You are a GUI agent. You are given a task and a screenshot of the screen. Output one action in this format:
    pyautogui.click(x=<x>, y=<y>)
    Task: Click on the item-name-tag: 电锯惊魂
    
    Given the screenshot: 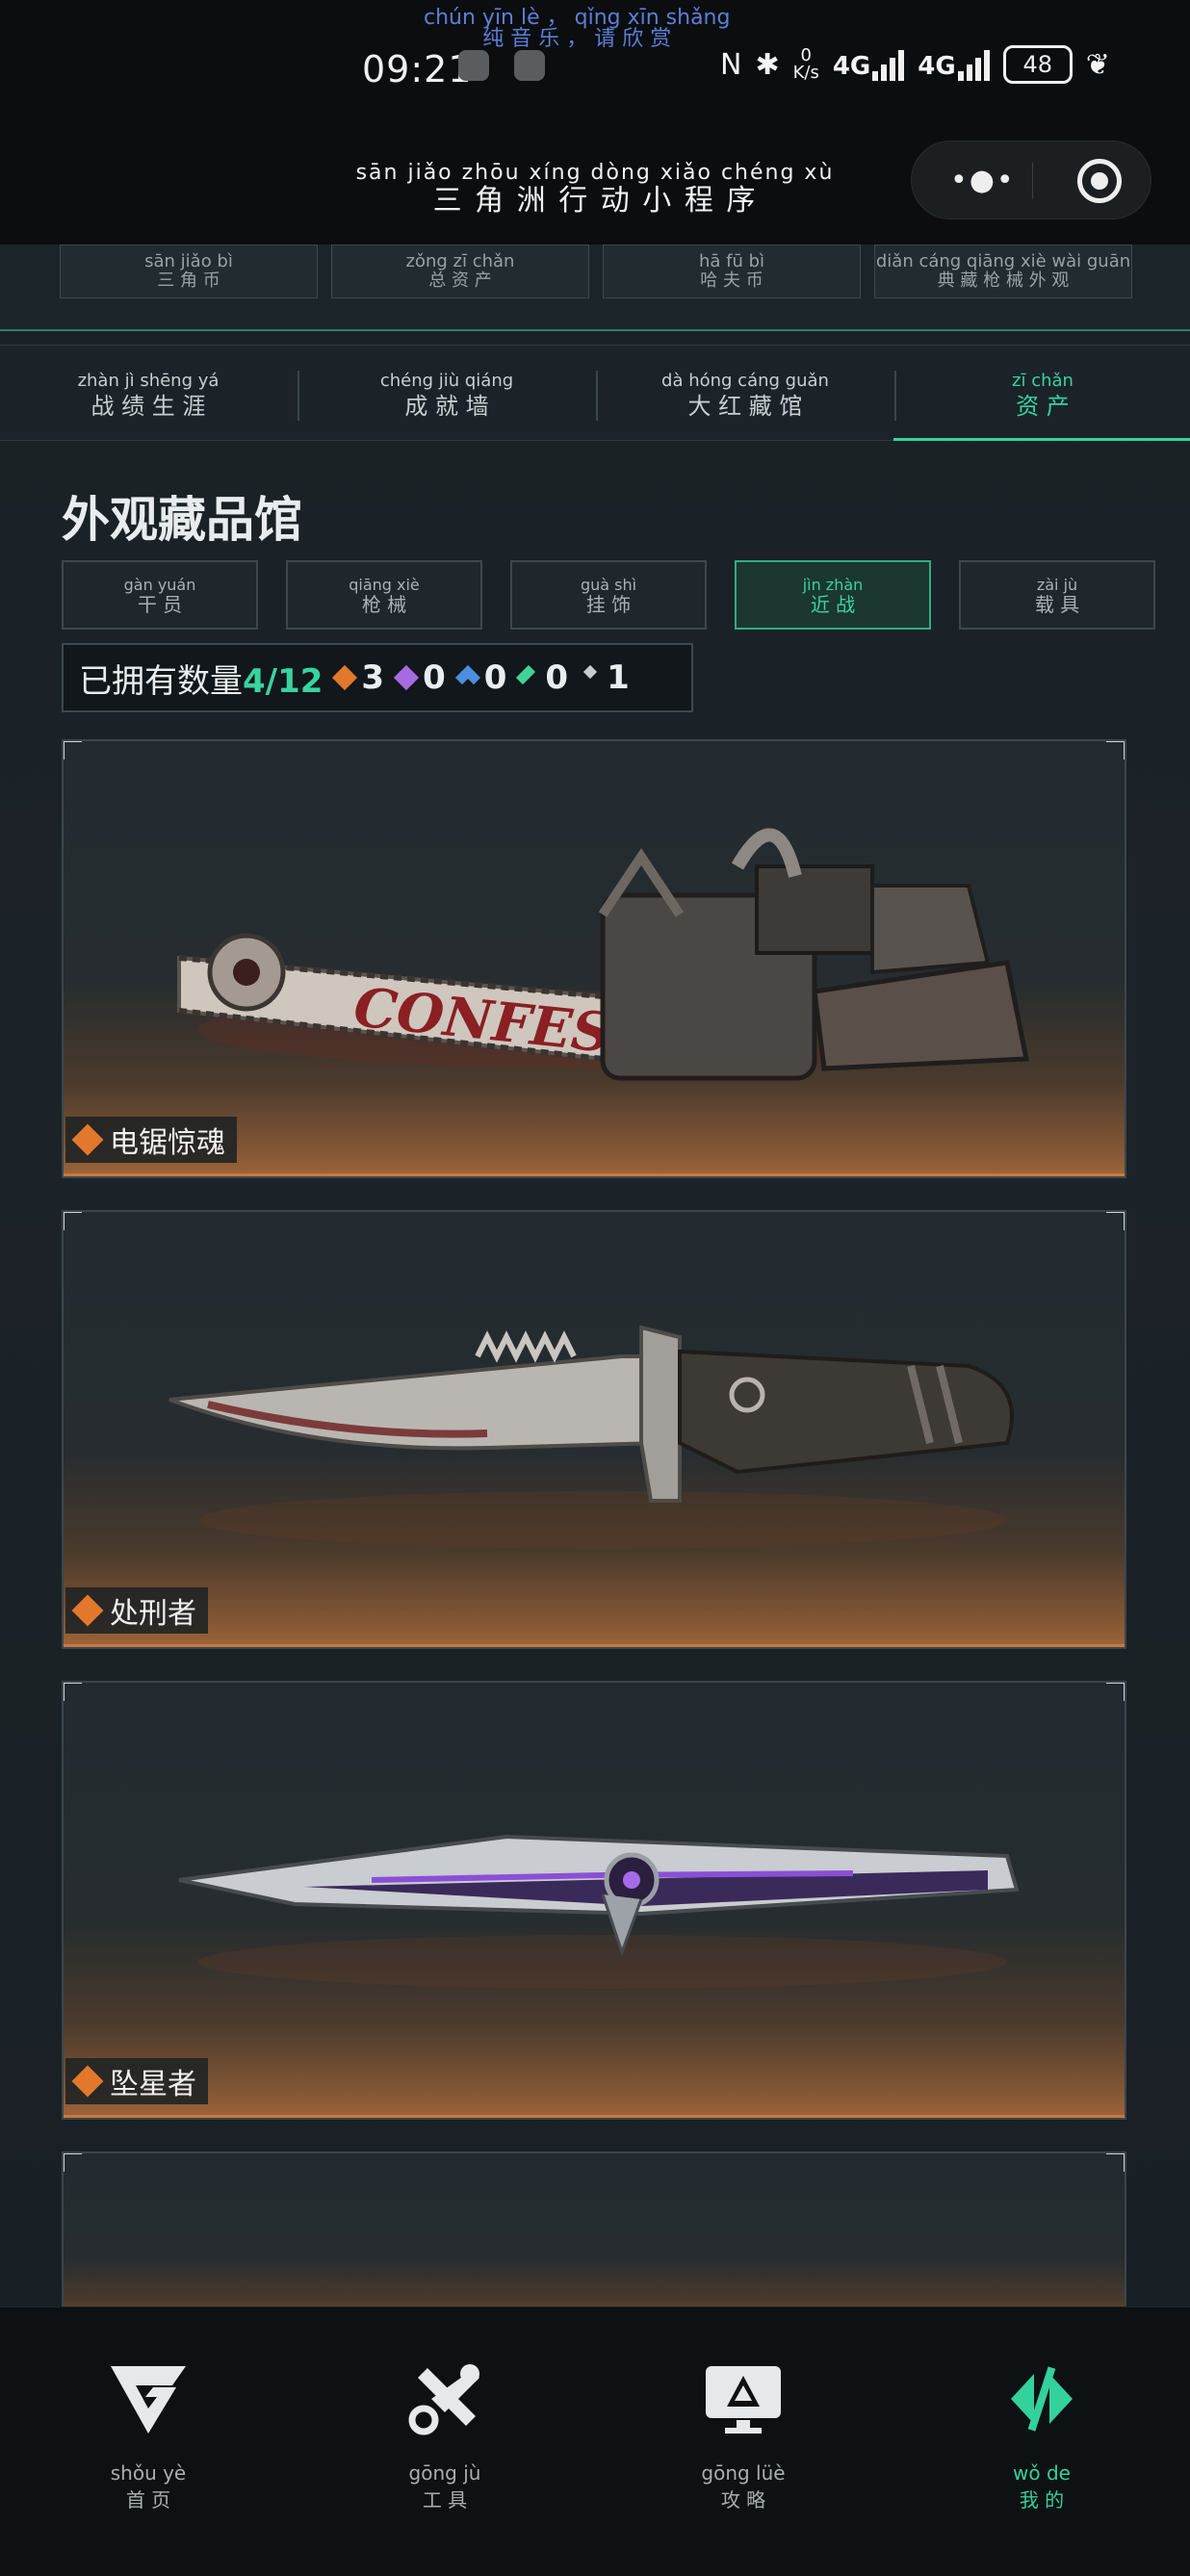 What is the action you would take?
    pyautogui.click(x=151, y=1140)
    